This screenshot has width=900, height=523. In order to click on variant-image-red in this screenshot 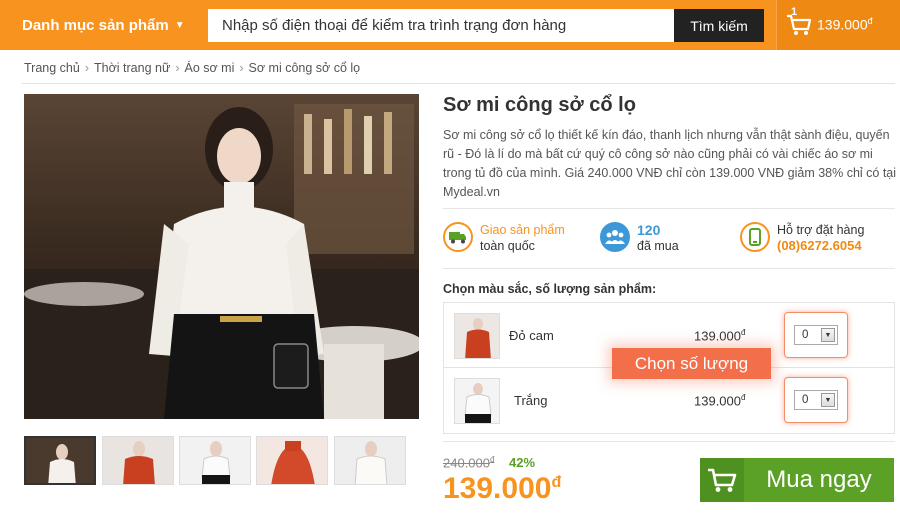, I will do `click(477, 336)`.